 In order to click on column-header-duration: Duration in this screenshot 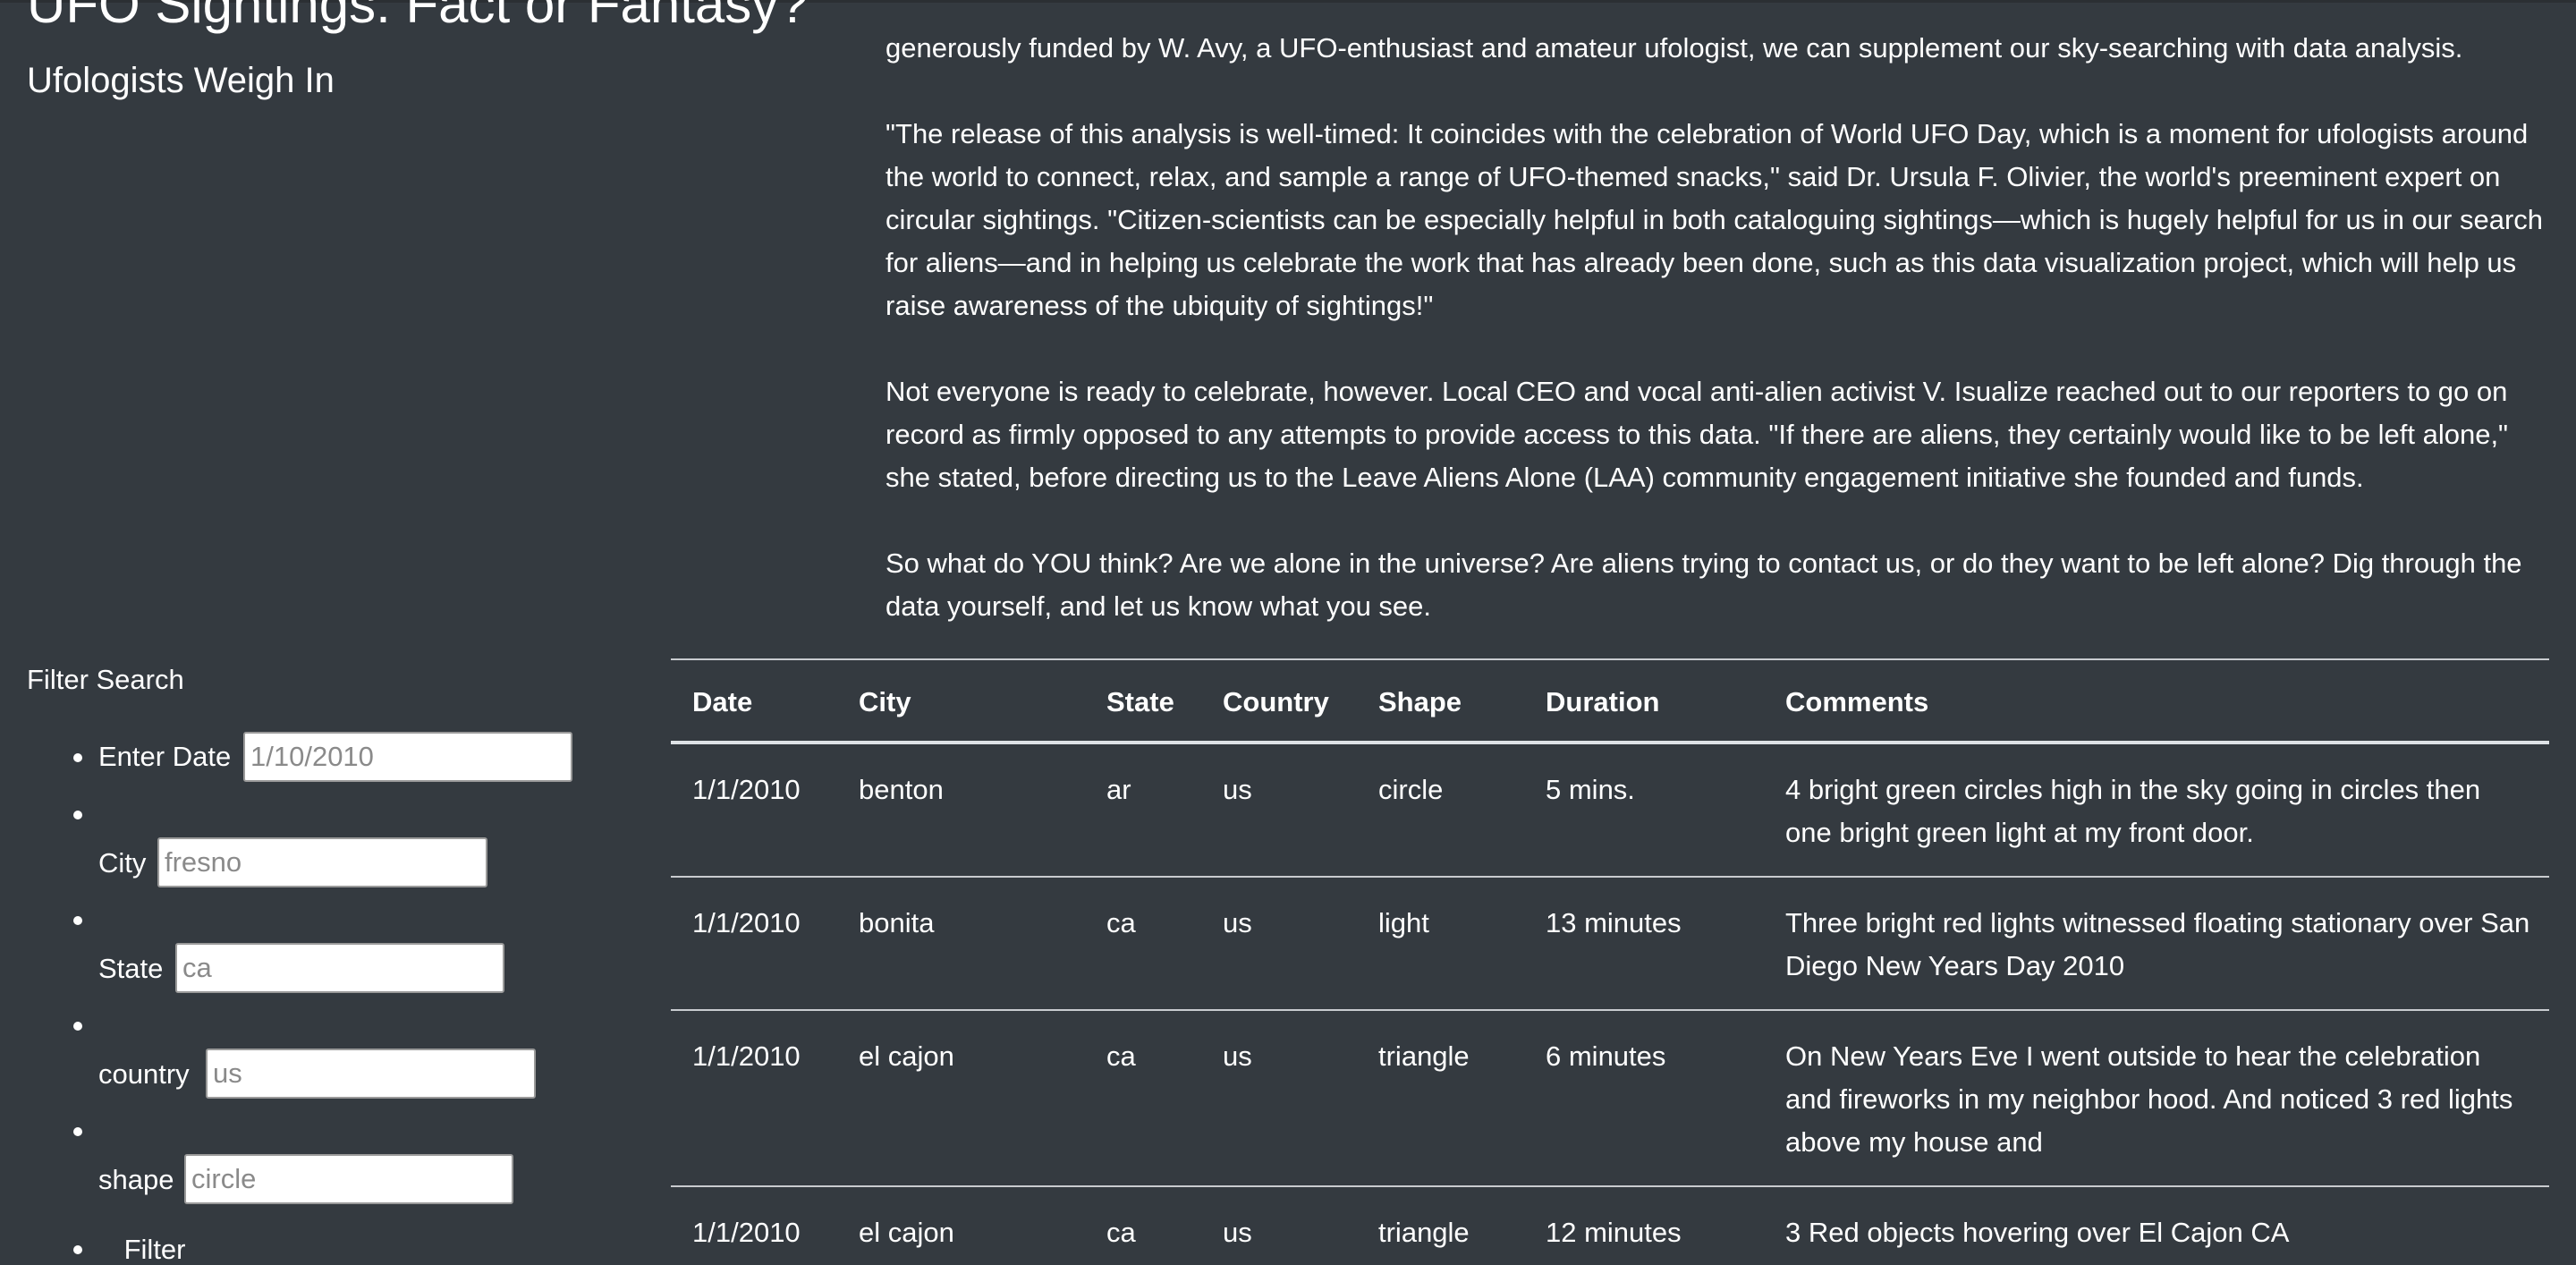, I will do `click(1644, 701)`.